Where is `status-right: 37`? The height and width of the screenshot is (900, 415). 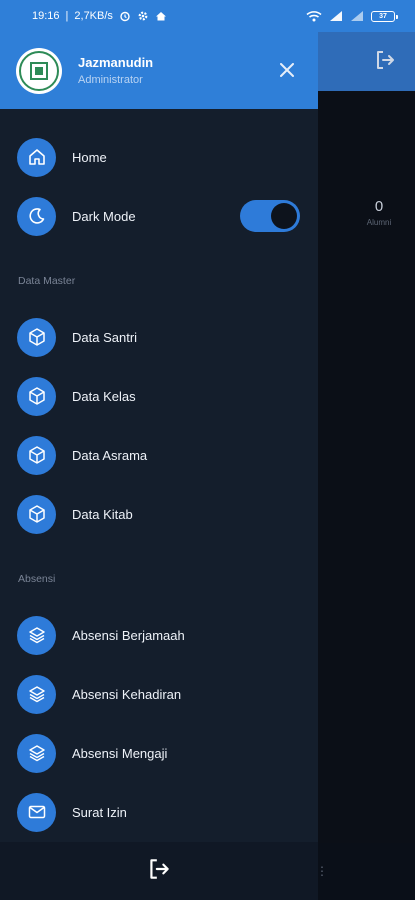
status-right: 37 is located at coordinates (352, 16).